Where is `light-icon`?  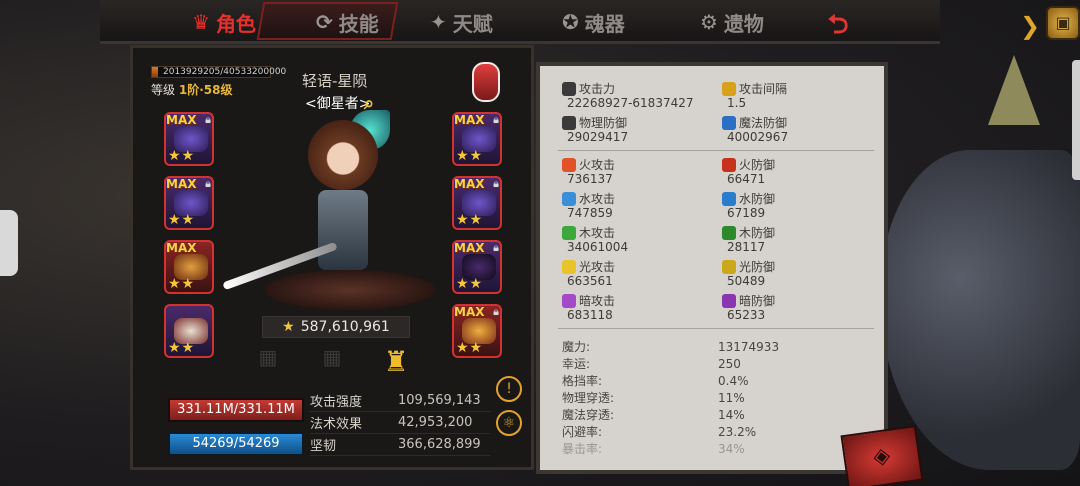 light-icon is located at coordinates (569, 267).